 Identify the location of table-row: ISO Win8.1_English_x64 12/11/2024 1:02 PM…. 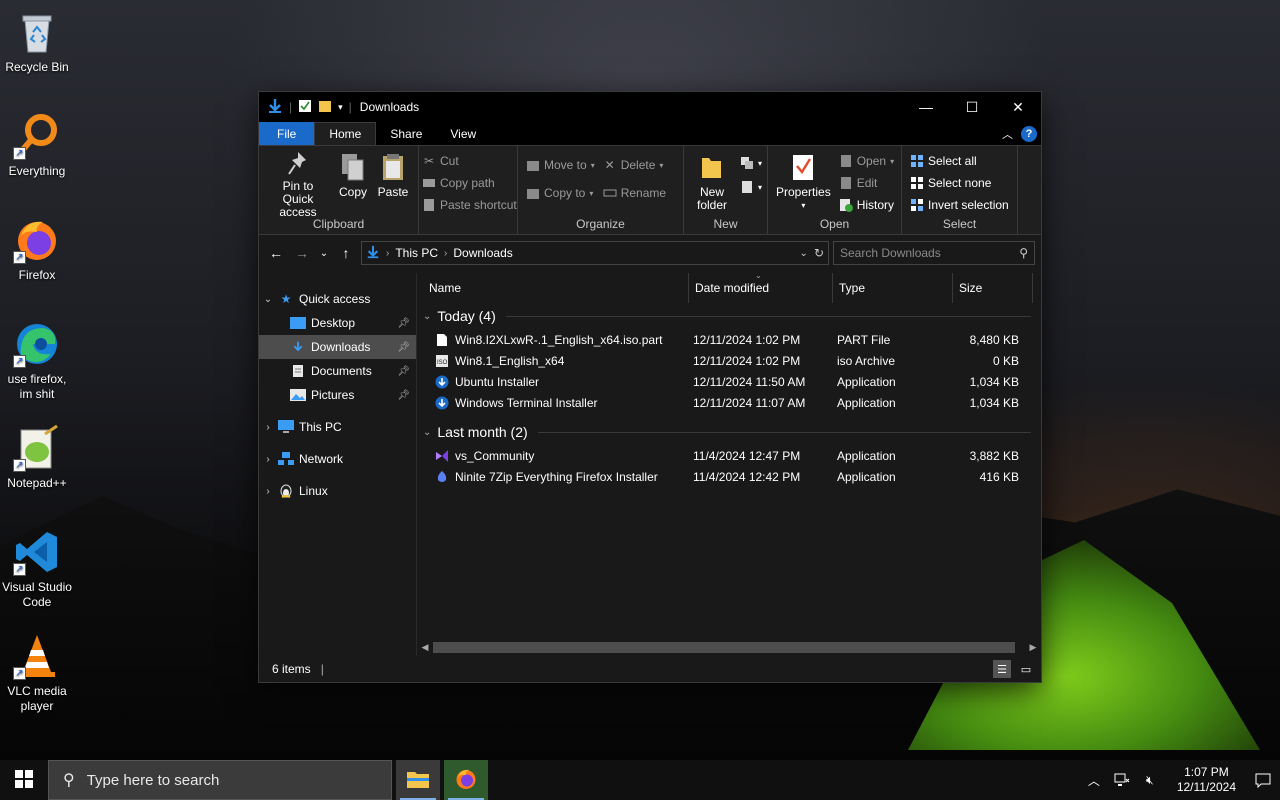
(729, 360).